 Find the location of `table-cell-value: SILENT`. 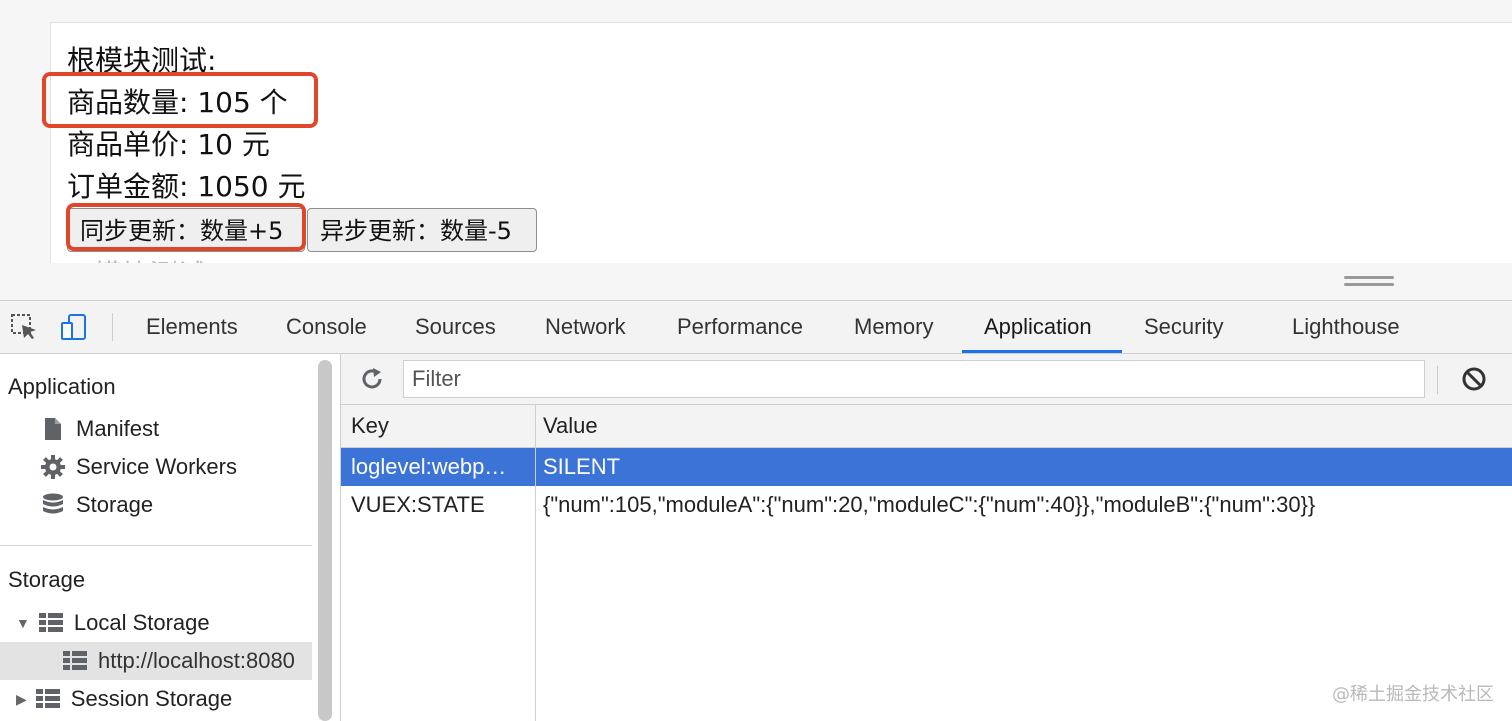

table-cell-value: SILENT is located at coordinates (581, 467).